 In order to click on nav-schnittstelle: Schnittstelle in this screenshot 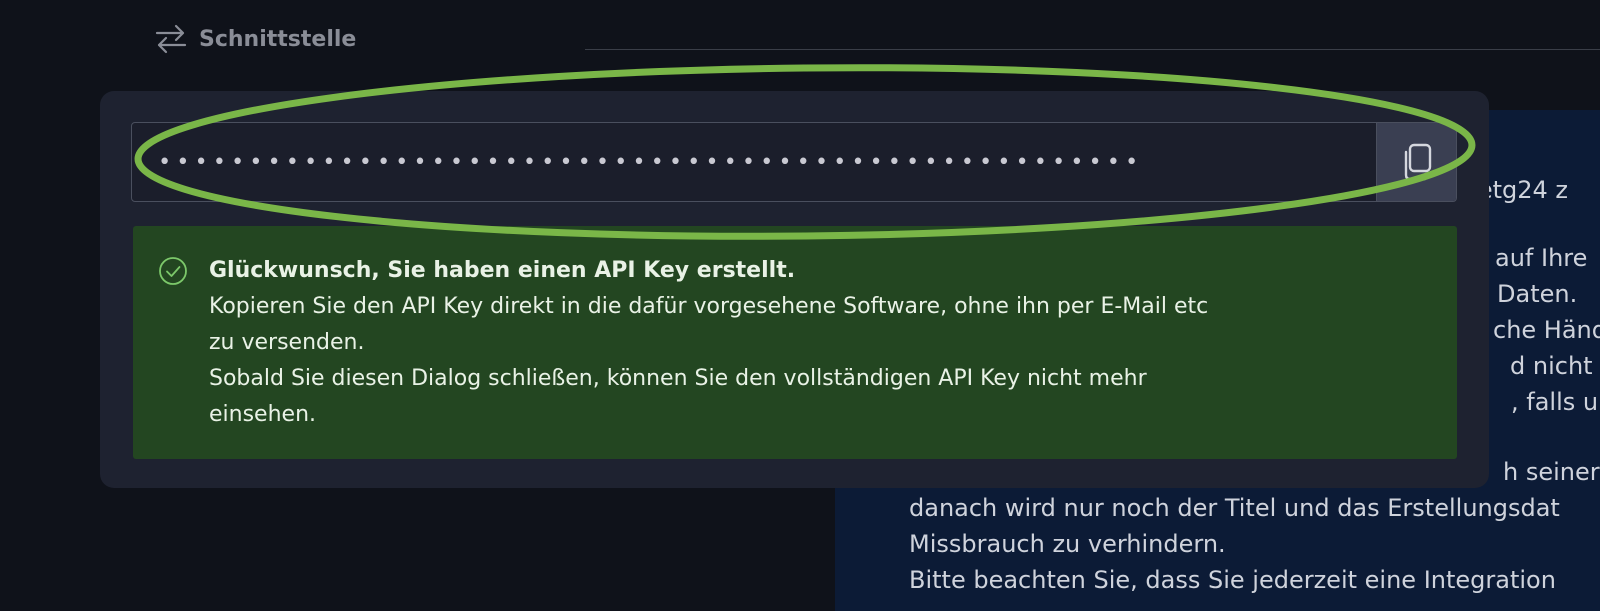, I will do `click(255, 39)`.